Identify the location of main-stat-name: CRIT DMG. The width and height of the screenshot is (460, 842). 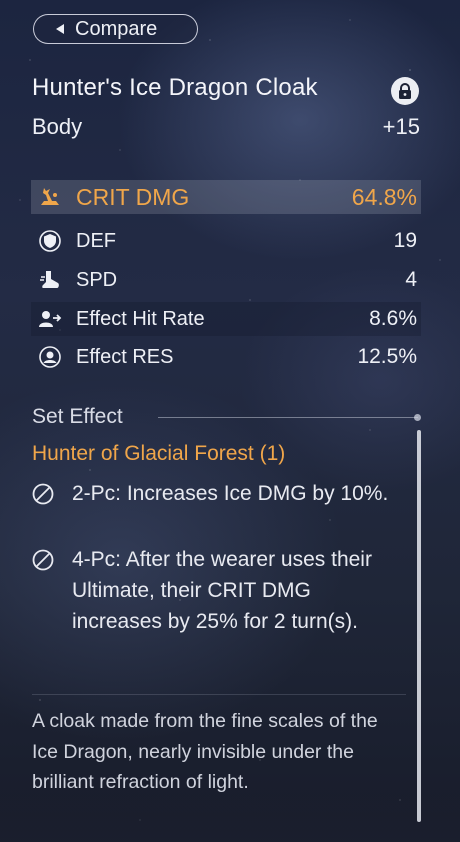
(133, 196).